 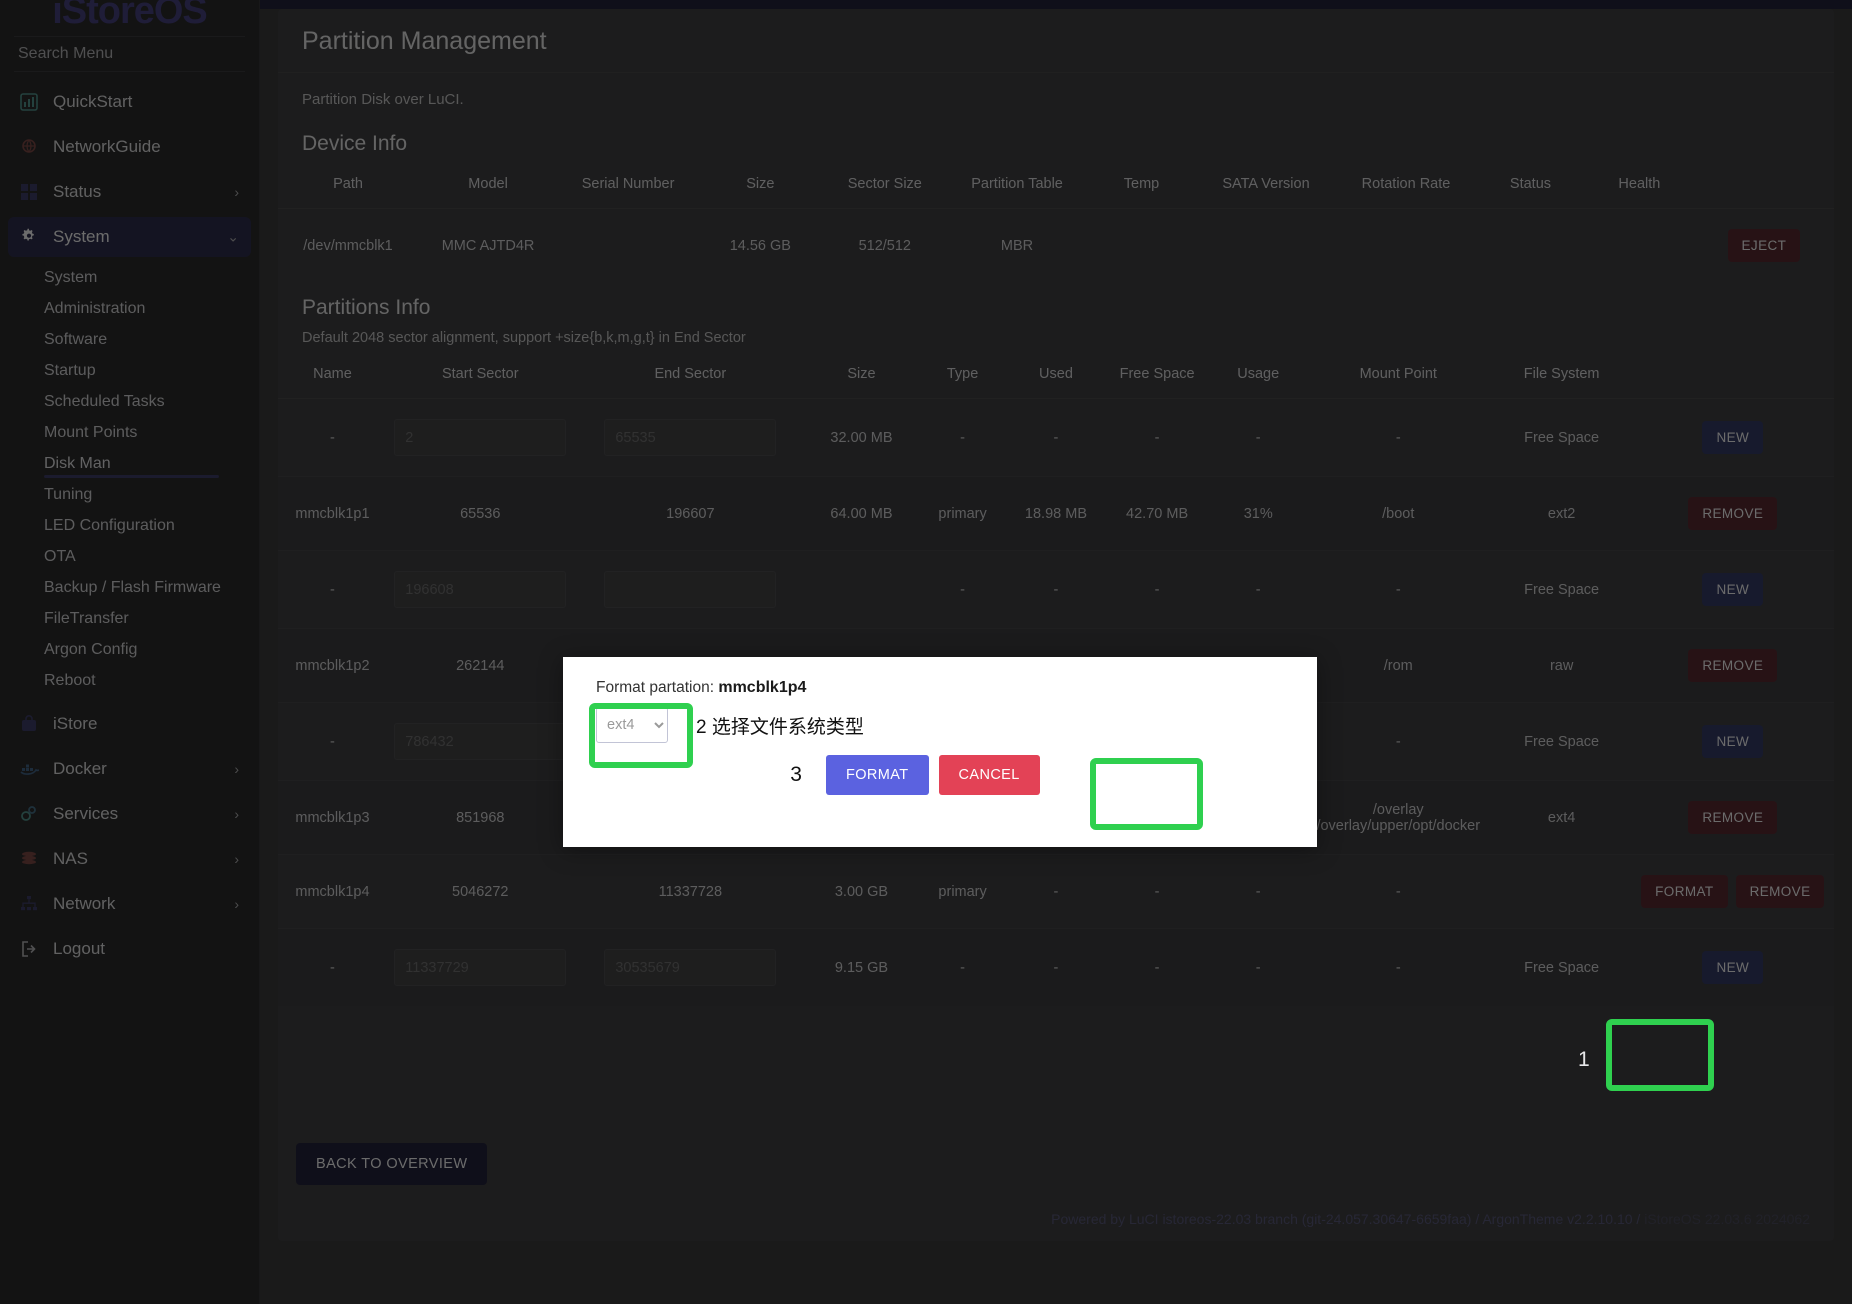 What do you see at coordinates (129, 494) in the screenshot?
I see `sidebar-subitem-tuning: Tuning` at bounding box center [129, 494].